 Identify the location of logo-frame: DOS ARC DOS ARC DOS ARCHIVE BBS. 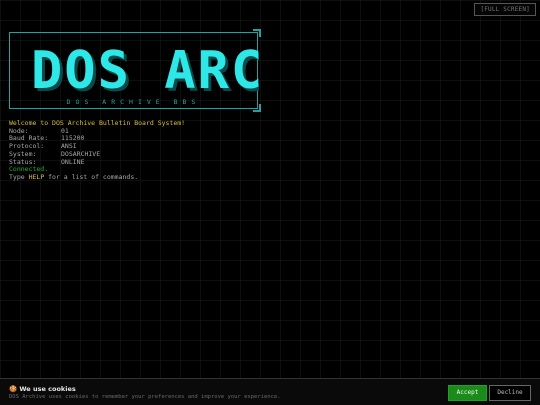
(135, 70).